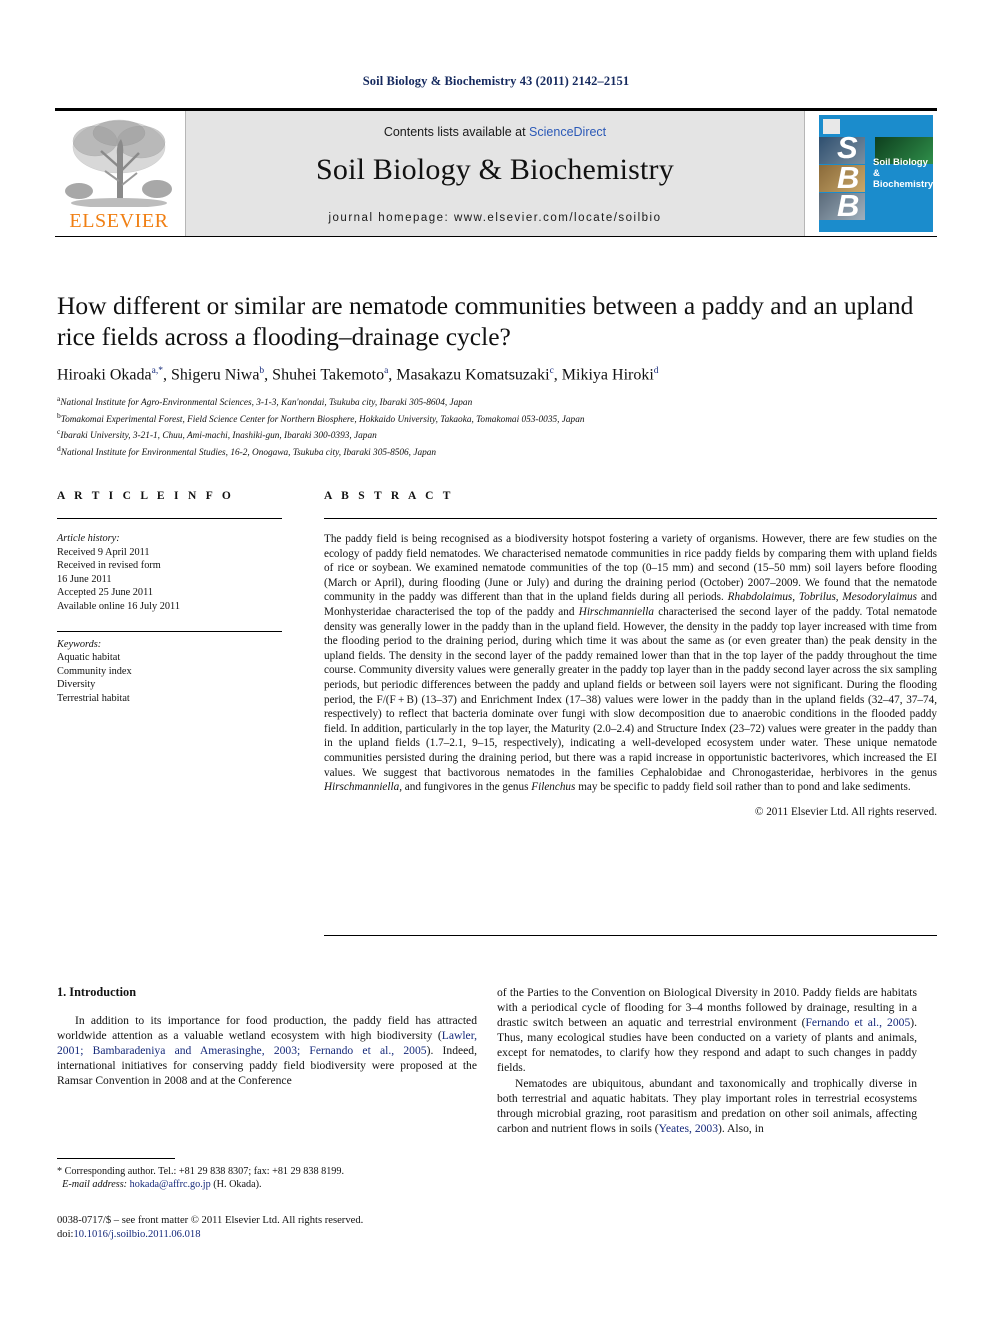  Describe the element at coordinates (157, 371) in the screenshot. I see `author-mark: a,*` at that location.